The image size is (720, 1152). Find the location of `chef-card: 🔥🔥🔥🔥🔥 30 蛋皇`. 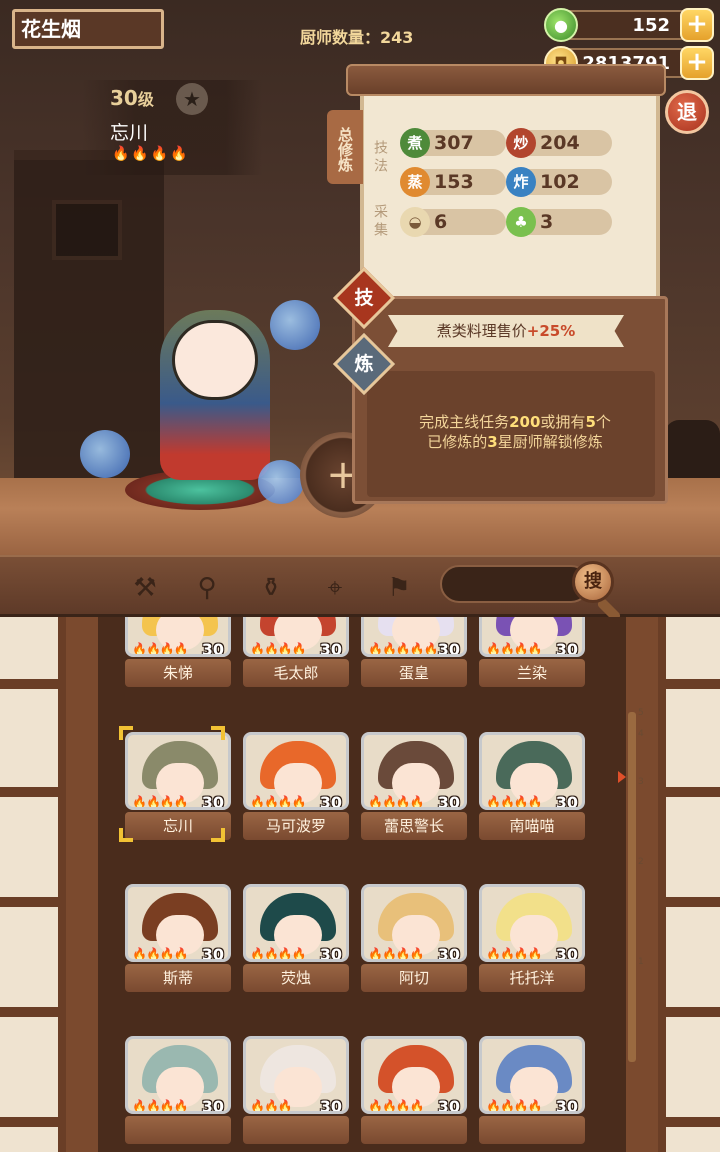

chef-card: 🔥🔥🔥🔥🔥 30 蛋皇 is located at coordinates (414, 653).